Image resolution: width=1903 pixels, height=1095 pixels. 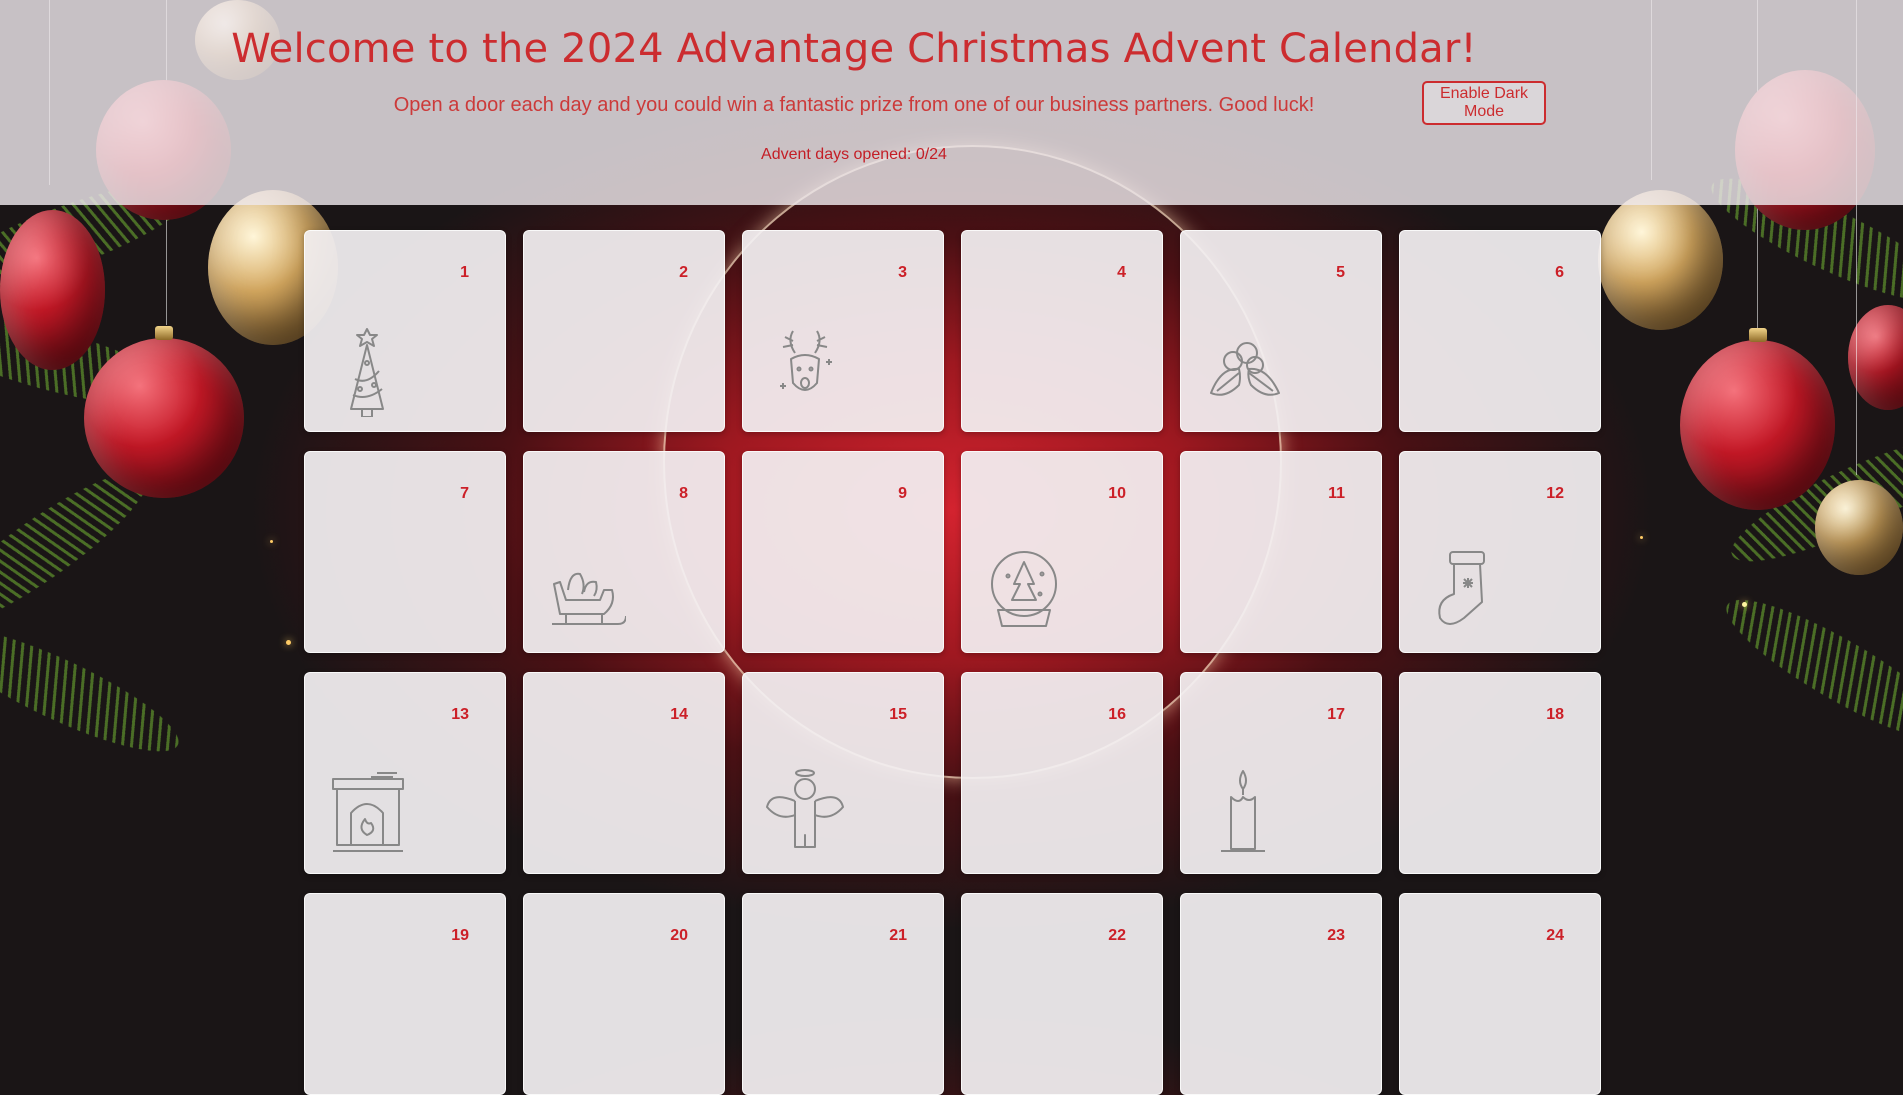 What do you see at coordinates (1117, 714) in the screenshot?
I see `door-number: 16` at bounding box center [1117, 714].